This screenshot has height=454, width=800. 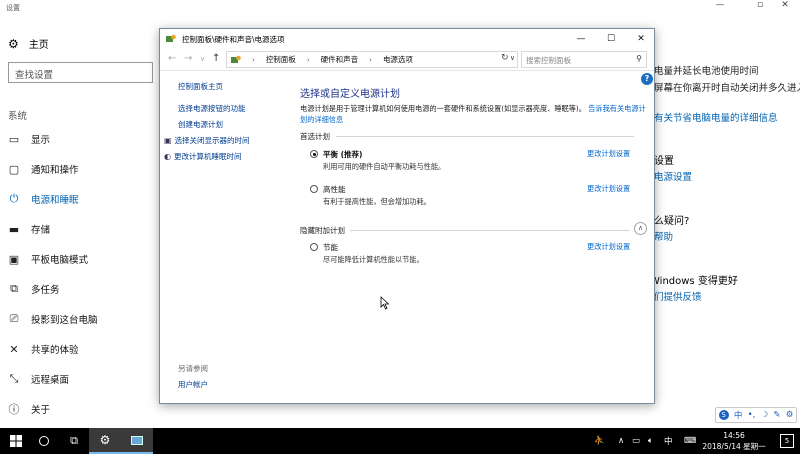 What do you see at coordinates (668, 441) in the screenshot?
I see `ime-indicator: 中` at bounding box center [668, 441].